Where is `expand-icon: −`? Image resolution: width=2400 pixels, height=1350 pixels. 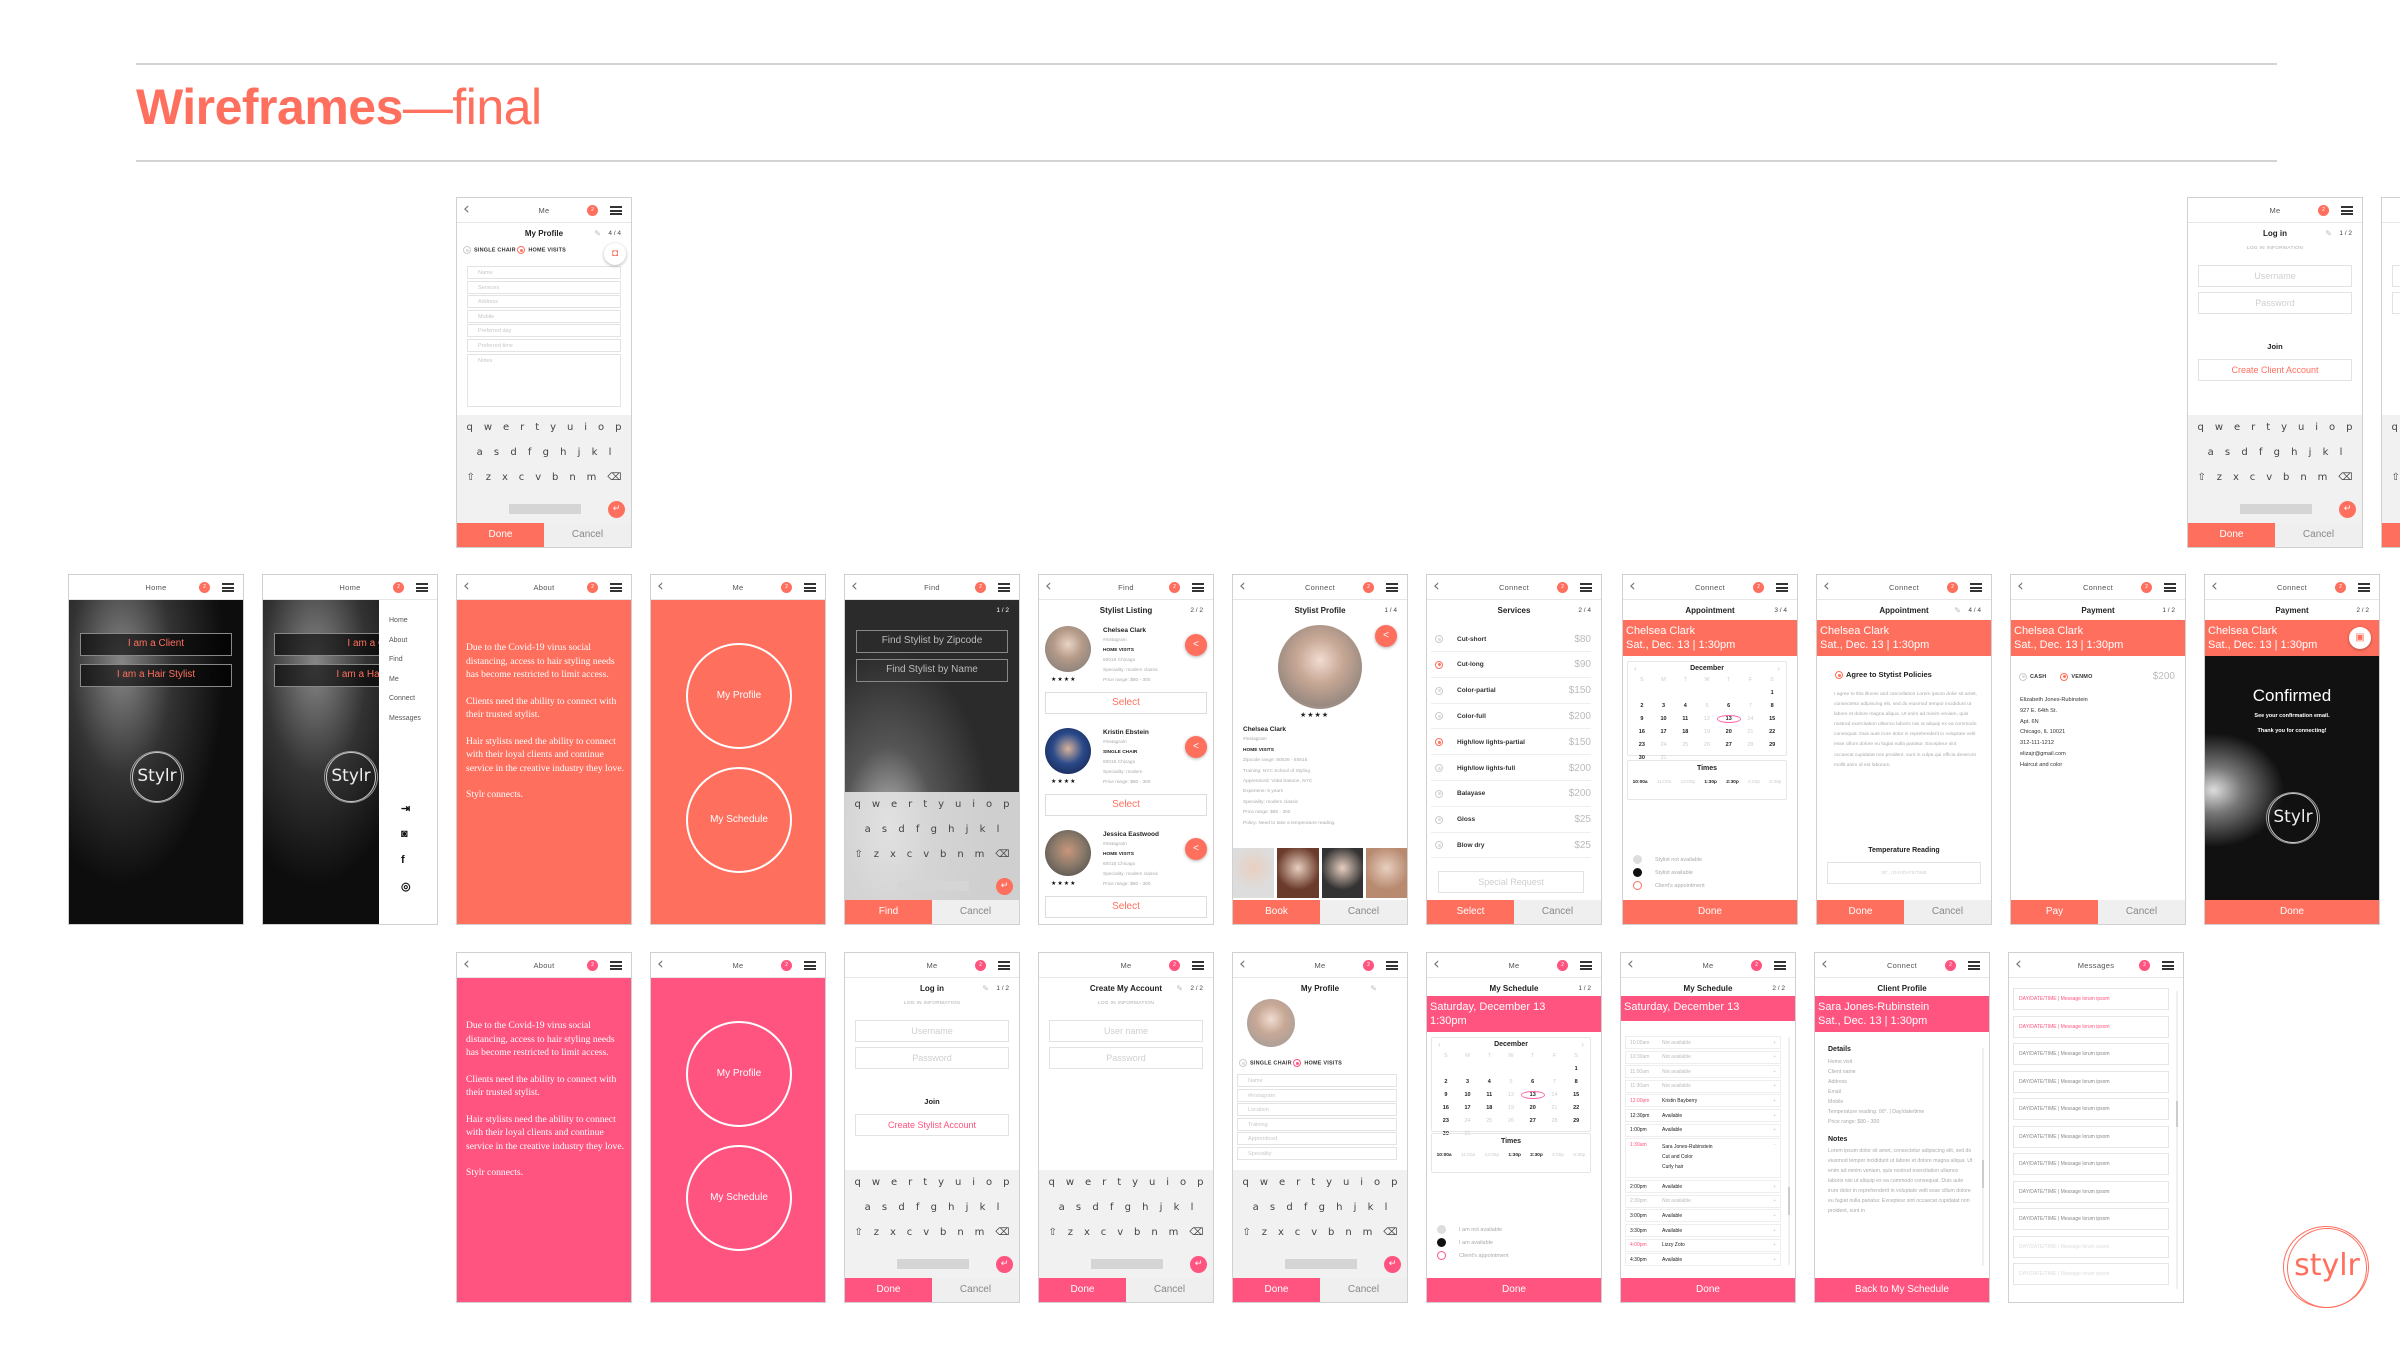
expand-icon: − is located at coordinates (1774, 1145).